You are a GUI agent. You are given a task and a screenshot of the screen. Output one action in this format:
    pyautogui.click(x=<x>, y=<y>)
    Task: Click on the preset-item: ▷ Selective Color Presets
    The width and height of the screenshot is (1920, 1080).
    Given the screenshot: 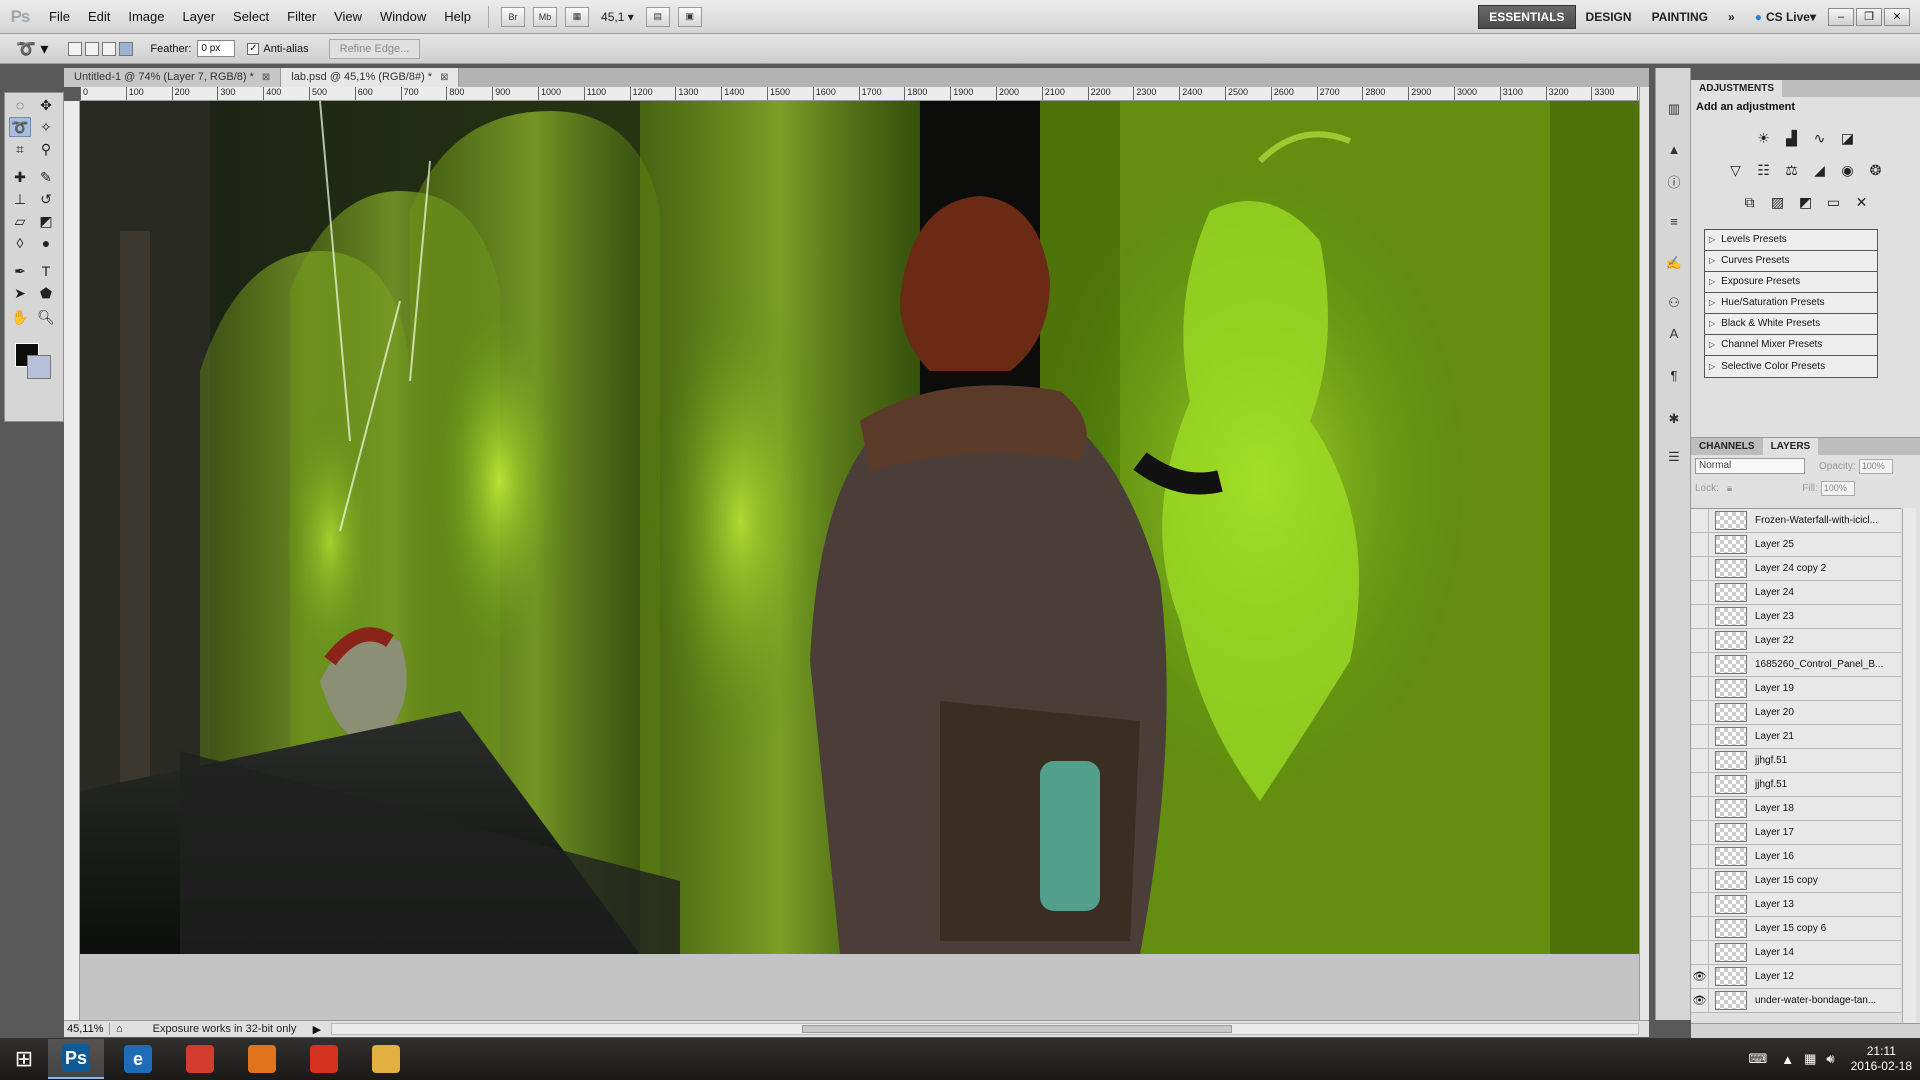 What is the action you would take?
    pyautogui.click(x=1791, y=366)
    